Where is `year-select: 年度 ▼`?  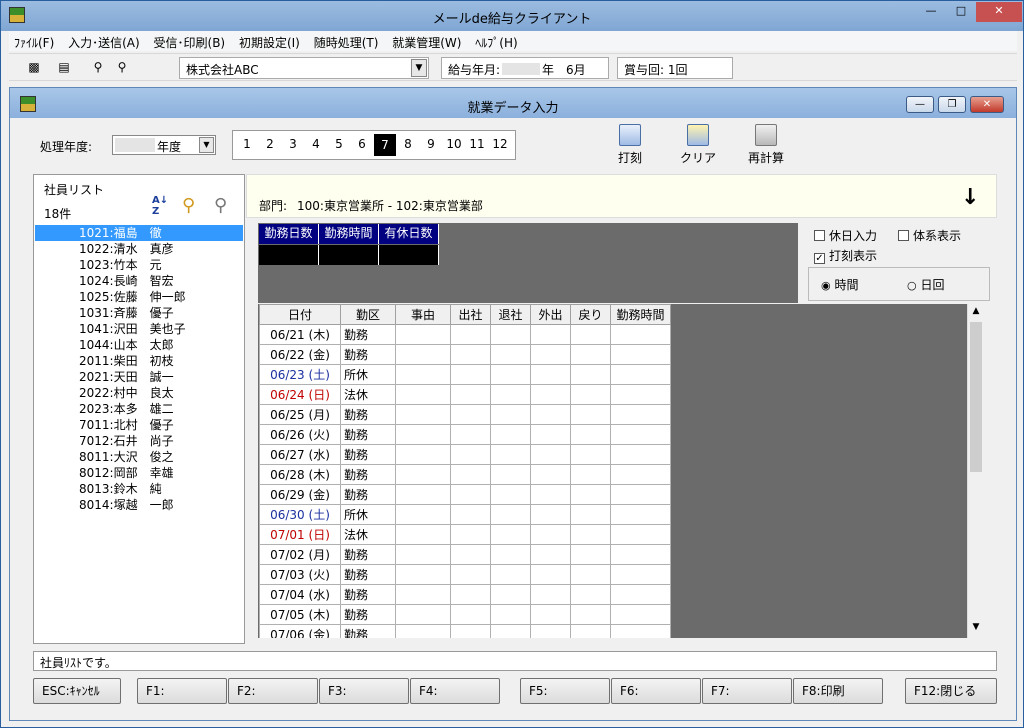 year-select: 年度 ▼ is located at coordinates (164, 145).